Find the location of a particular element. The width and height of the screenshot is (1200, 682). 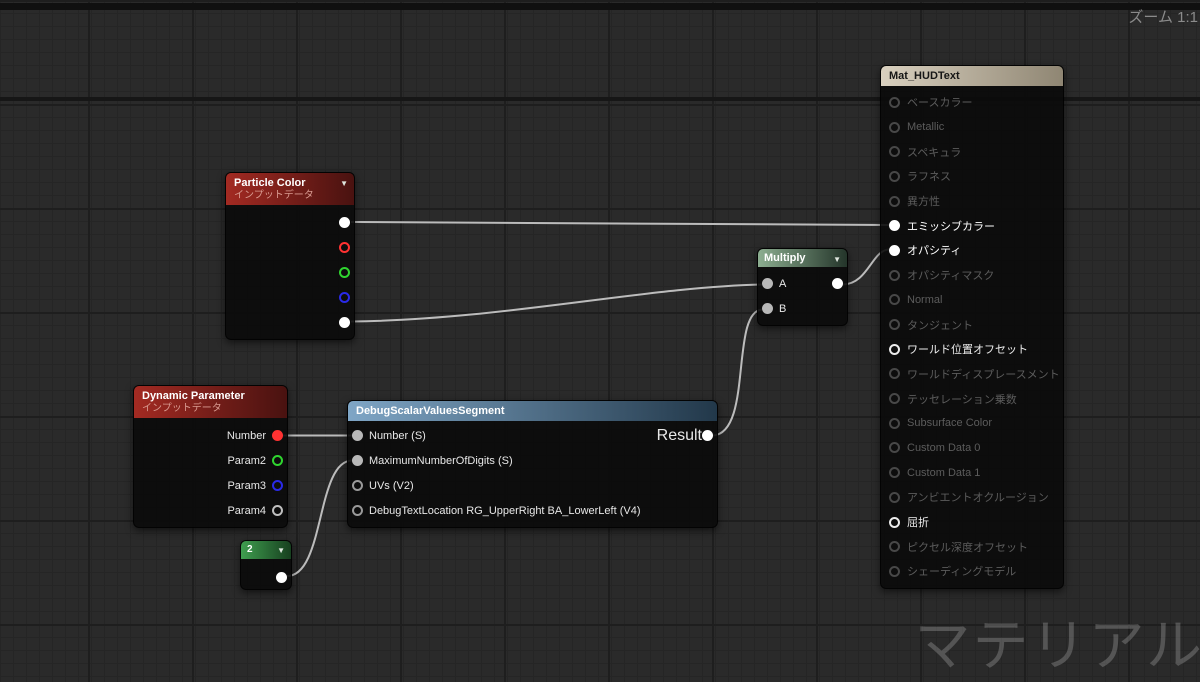

material-pin-worldpositionoffset: ワールド位置オフセット is located at coordinates (972, 349).